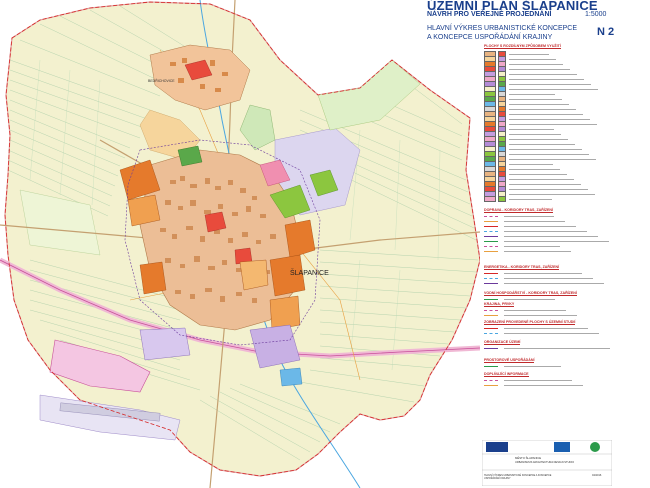 The height and width of the screenshot is (488, 650). Describe the element at coordinates (606, 32) in the screenshot. I see `sheet-number: N 2` at that location.